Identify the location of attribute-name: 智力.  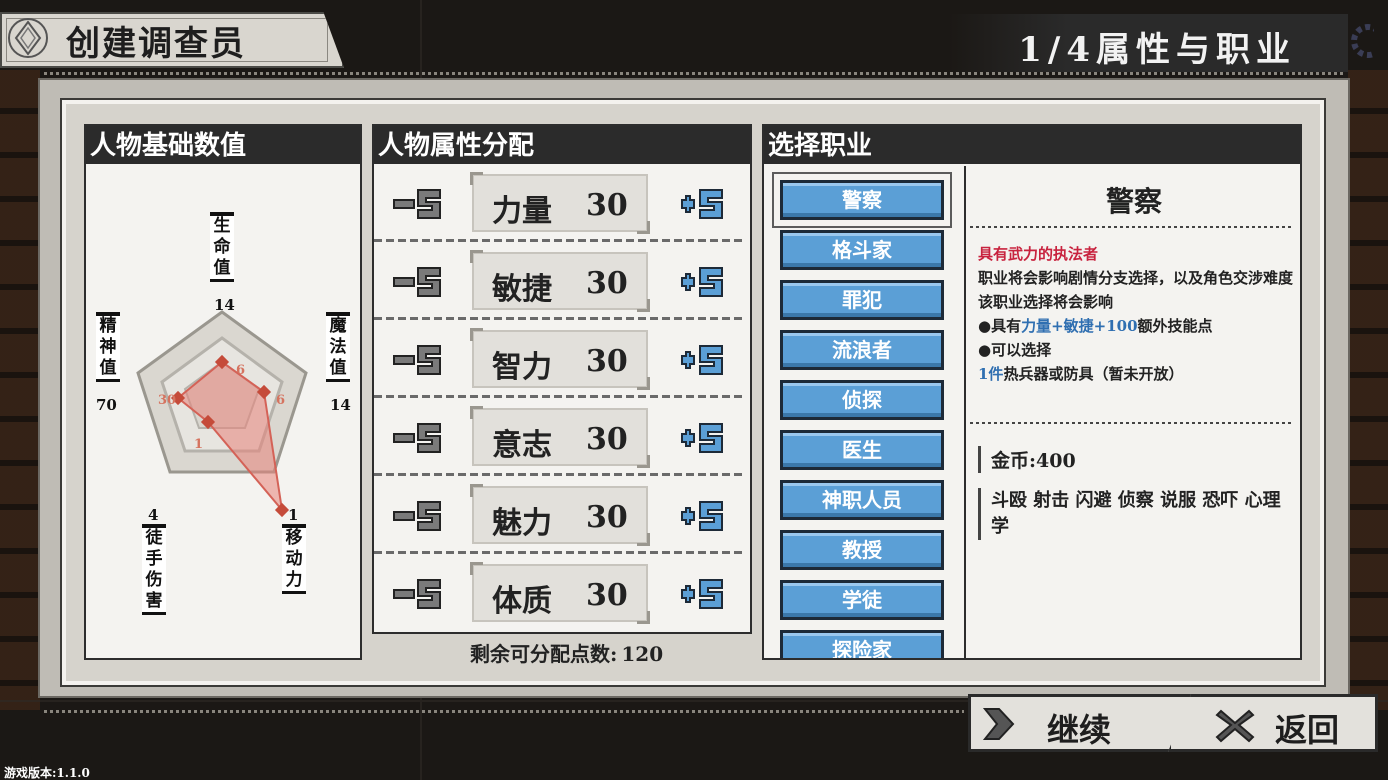
(522, 367).